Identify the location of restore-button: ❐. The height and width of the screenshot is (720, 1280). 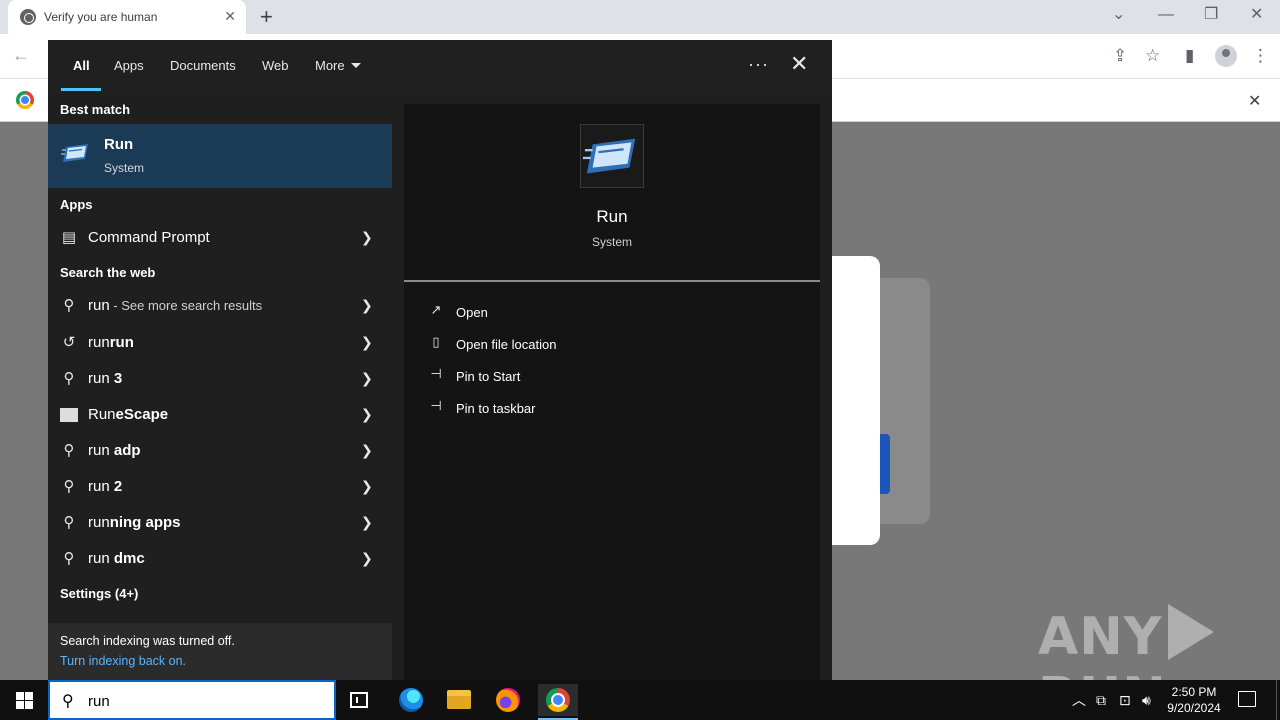
(1211, 15).